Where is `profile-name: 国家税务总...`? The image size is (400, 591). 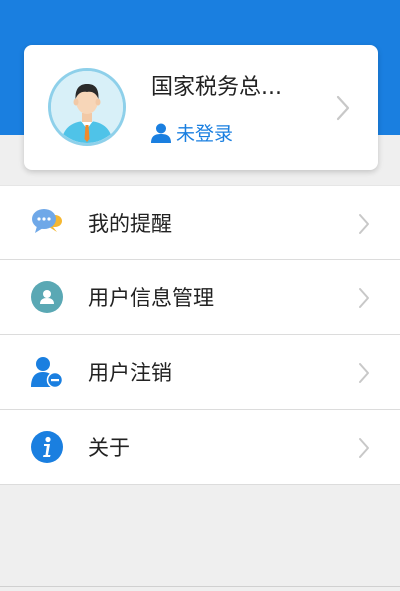
profile-name: 国家税务总... is located at coordinates (216, 87).